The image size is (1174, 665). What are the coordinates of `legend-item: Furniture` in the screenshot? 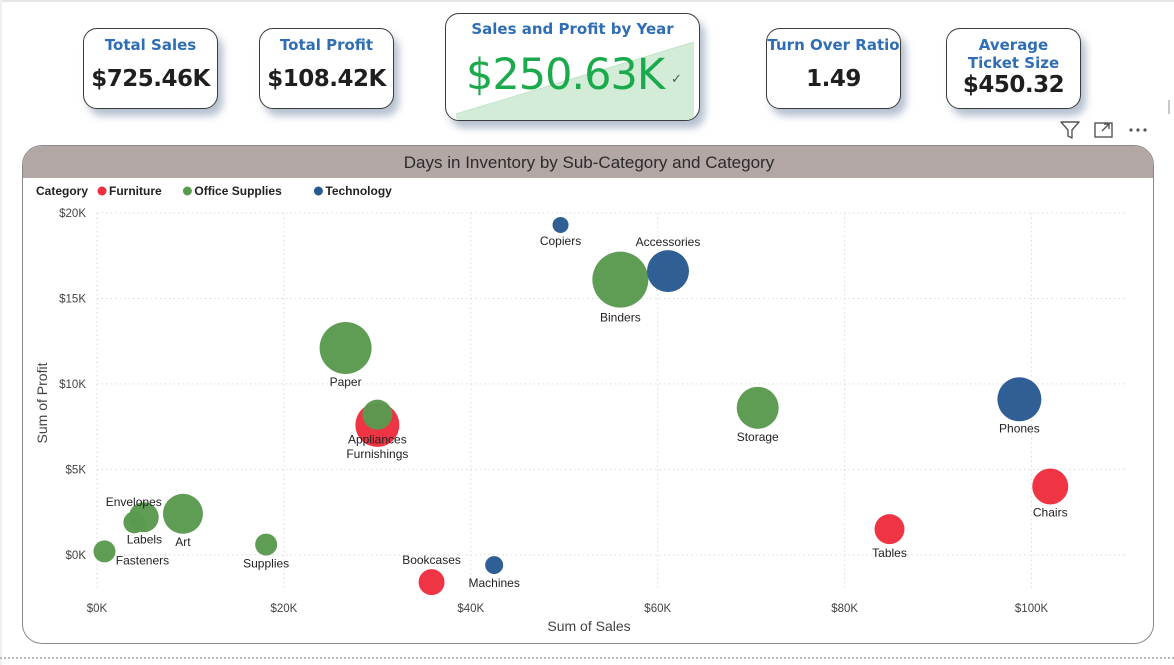 It's located at (135, 191).